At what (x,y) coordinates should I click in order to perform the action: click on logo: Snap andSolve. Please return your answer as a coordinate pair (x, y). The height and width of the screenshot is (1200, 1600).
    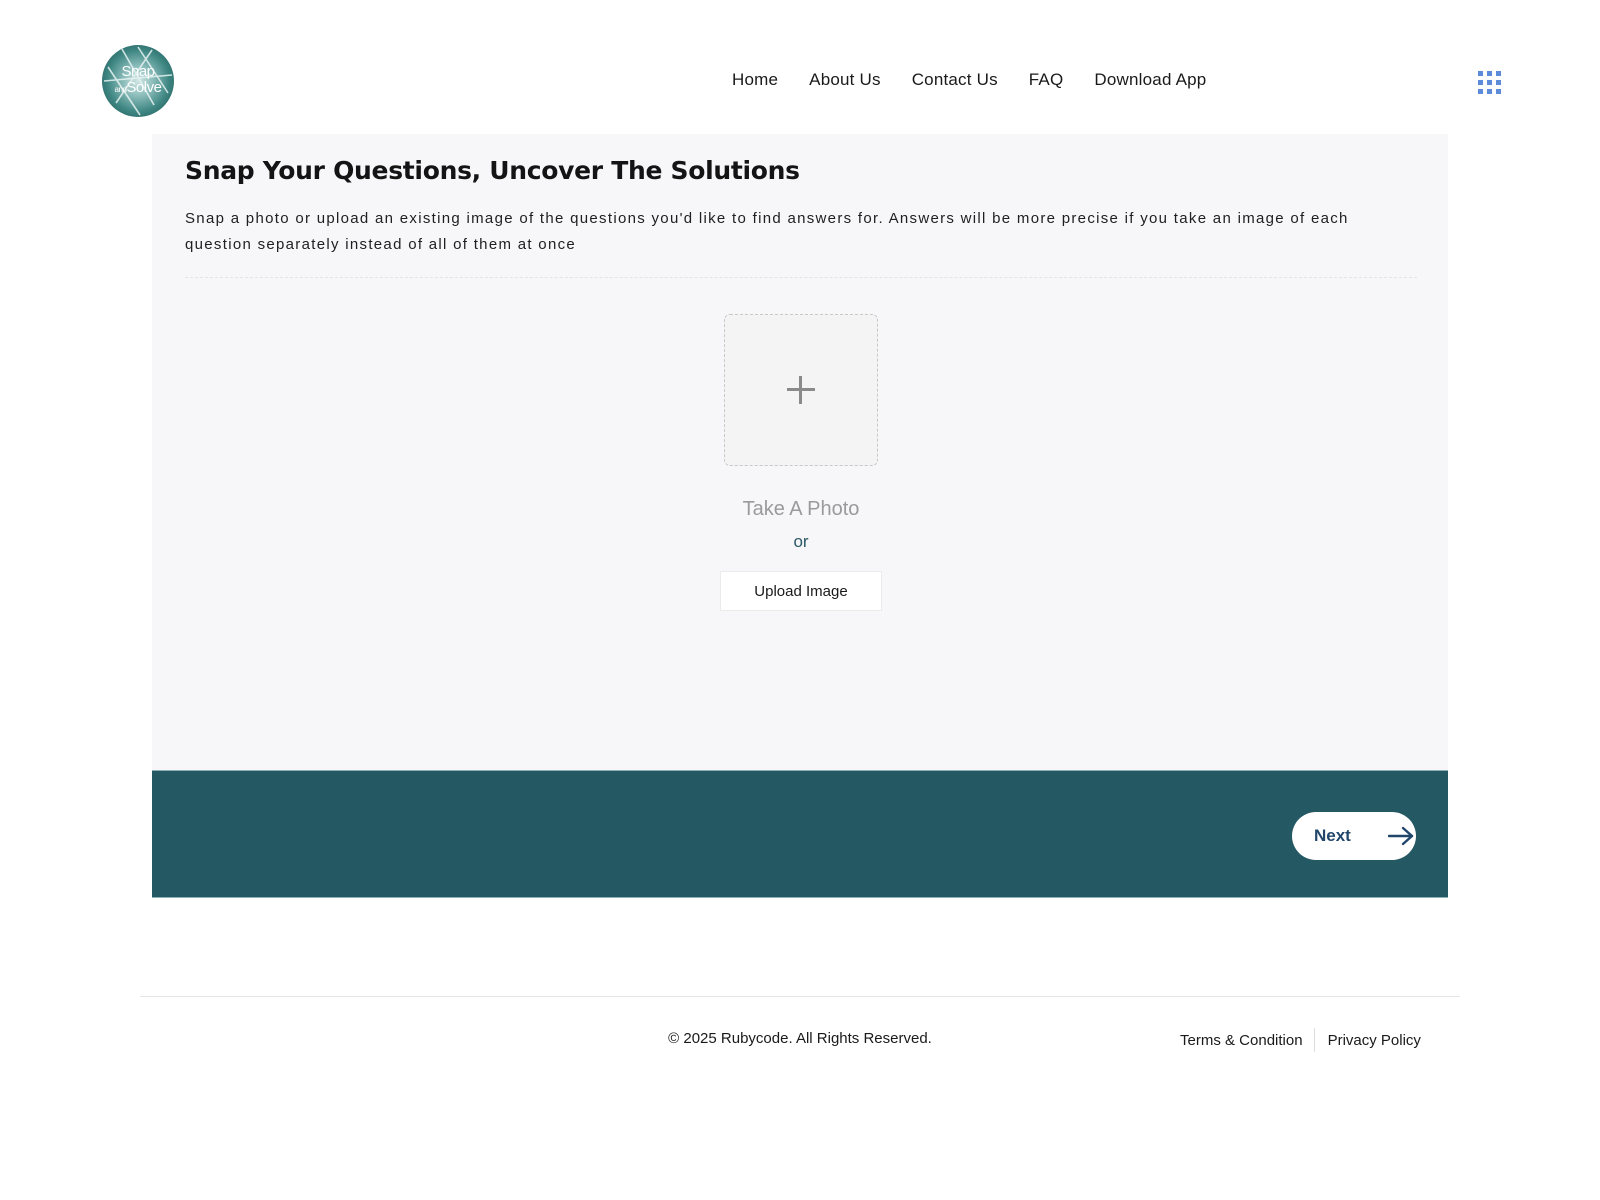
    Looking at the image, I should click on (138, 81).